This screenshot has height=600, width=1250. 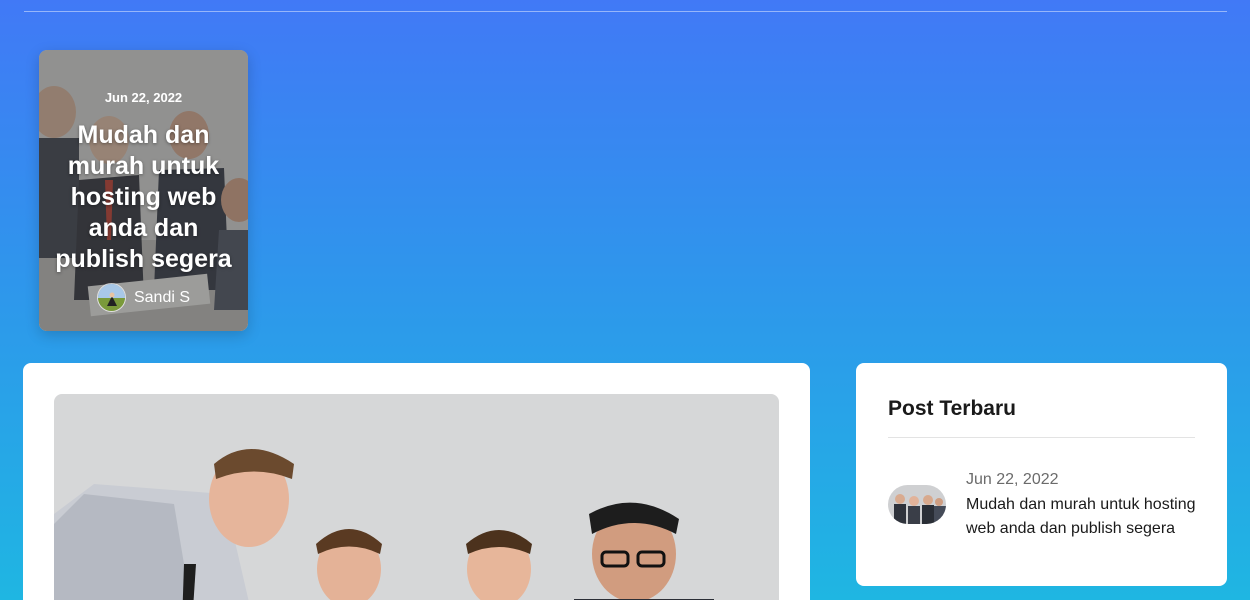 What do you see at coordinates (143, 97) in the screenshot?
I see `featured-post-date: Jun 22, 2022` at bounding box center [143, 97].